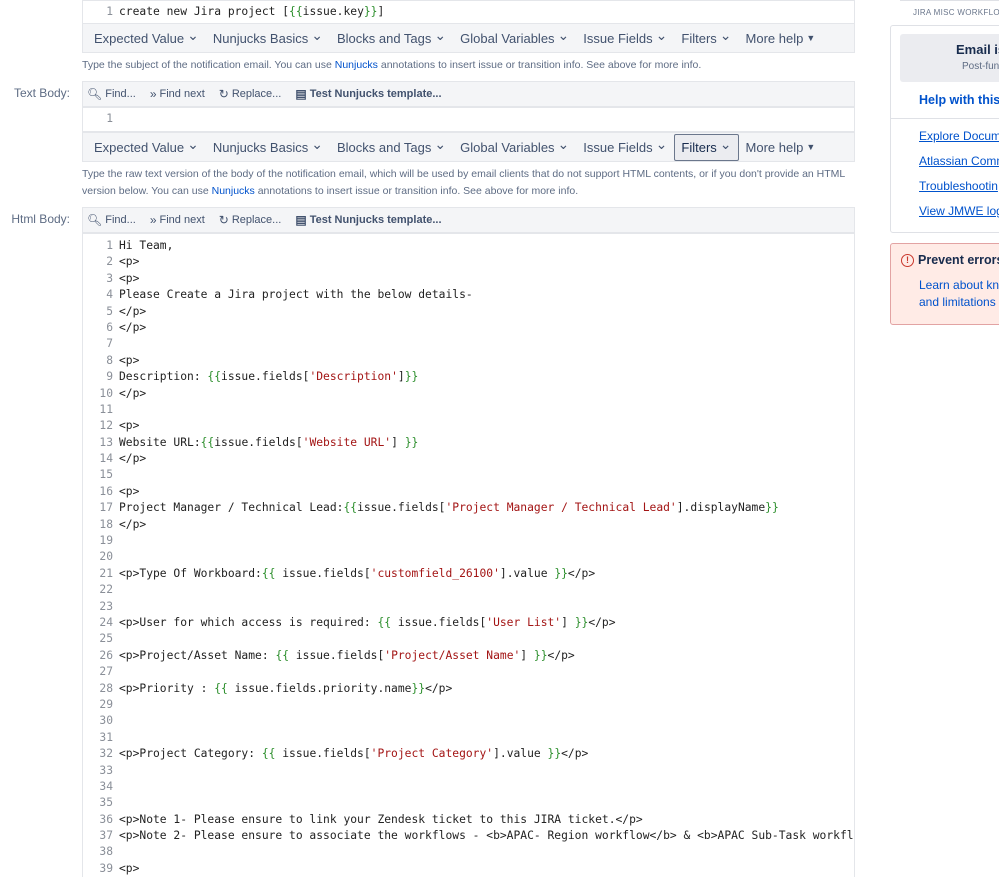 The image size is (999, 877). I want to click on text-body-code-area: 1, so click(468, 117).